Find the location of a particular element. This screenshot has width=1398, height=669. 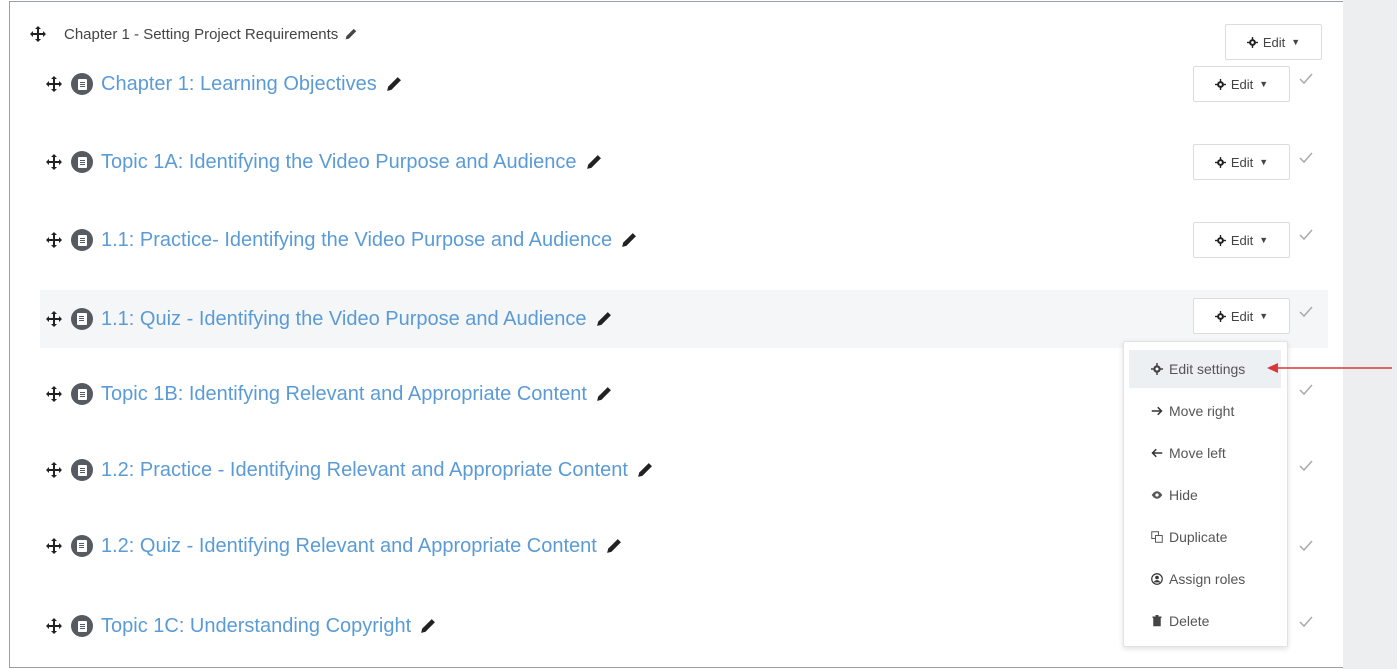

menu-item-move-left: Move left is located at coordinates (1205, 453).